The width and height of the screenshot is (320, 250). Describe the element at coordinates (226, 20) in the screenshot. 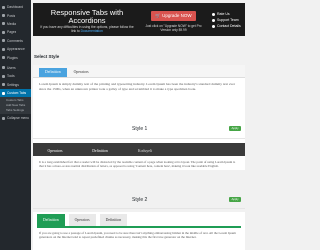

I see `banner-links: Rate Us Support Team Contact Details` at that location.